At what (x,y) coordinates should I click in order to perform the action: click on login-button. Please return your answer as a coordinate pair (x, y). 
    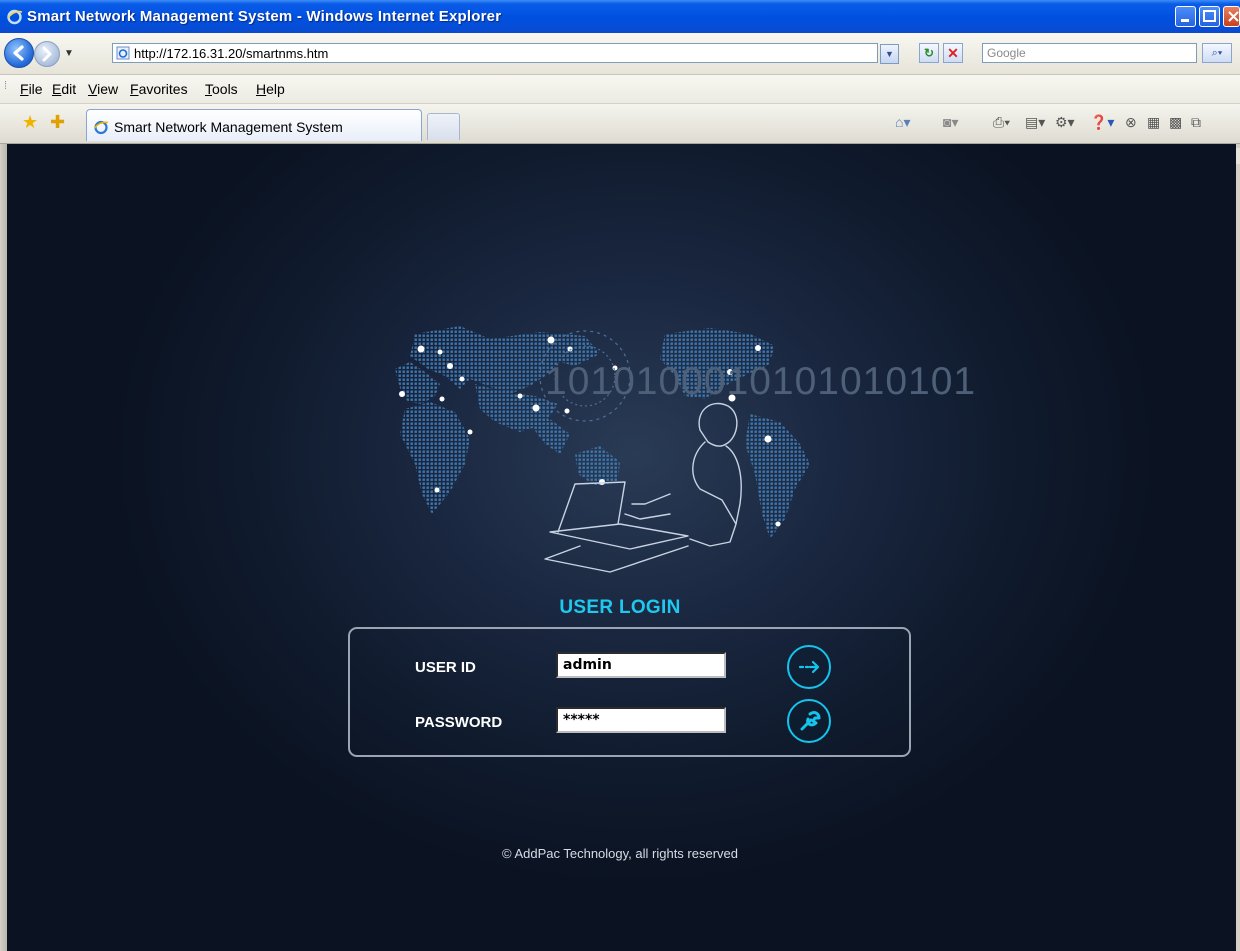
    Looking at the image, I should click on (809, 667).